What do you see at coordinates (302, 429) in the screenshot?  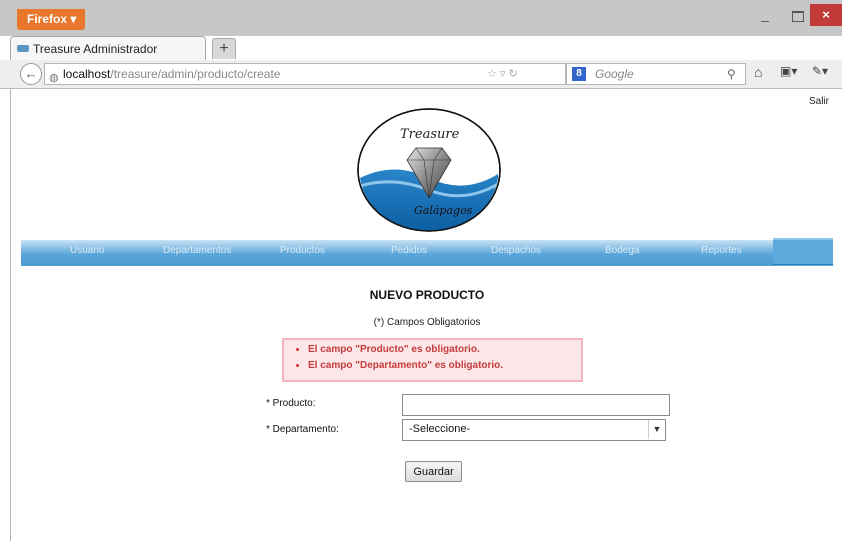 I see `departamento-label: * Departamento:` at bounding box center [302, 429].